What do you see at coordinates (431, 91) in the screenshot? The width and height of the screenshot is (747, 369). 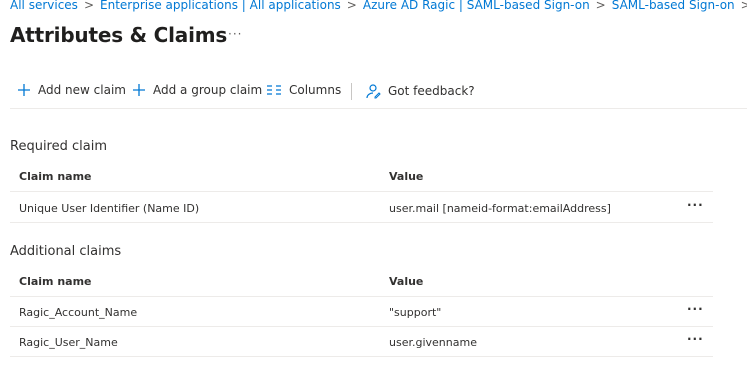 I see `feedback-label: Got feedback?` at bounding box center [431, 91].